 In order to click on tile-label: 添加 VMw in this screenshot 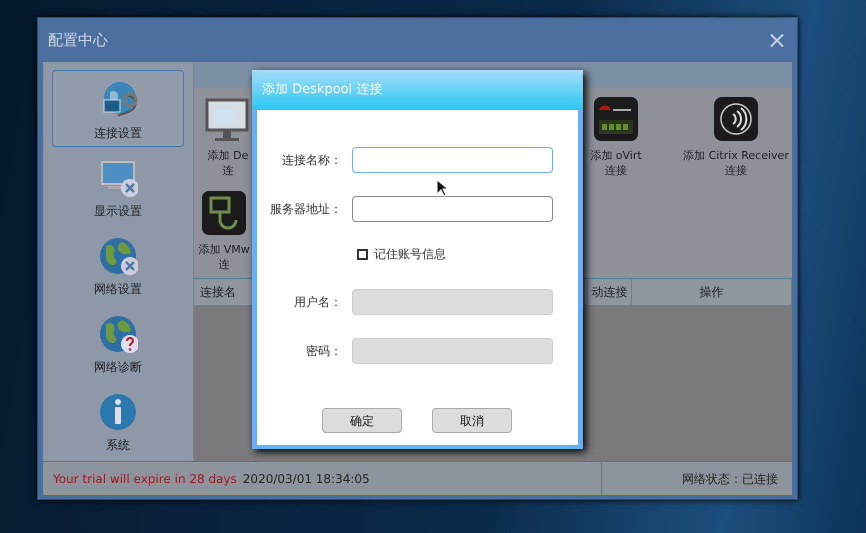, I will do `click(224, 249)`.